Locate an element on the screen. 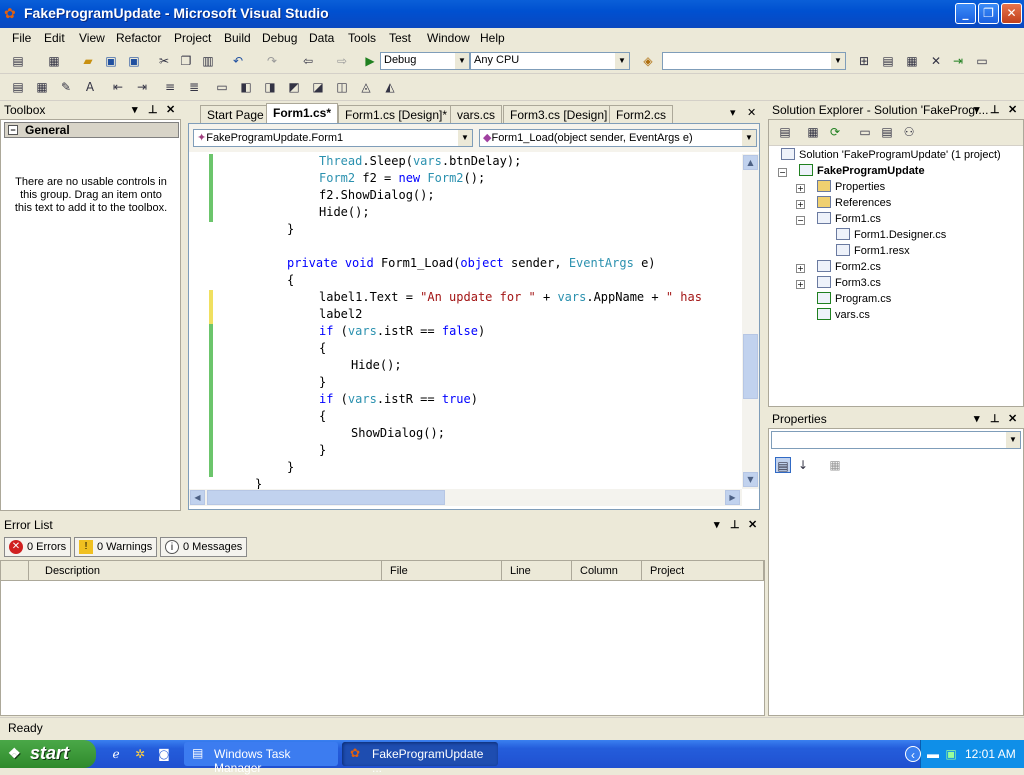  scroll-right-icon: ▶ is located at coordinates (732, 497).